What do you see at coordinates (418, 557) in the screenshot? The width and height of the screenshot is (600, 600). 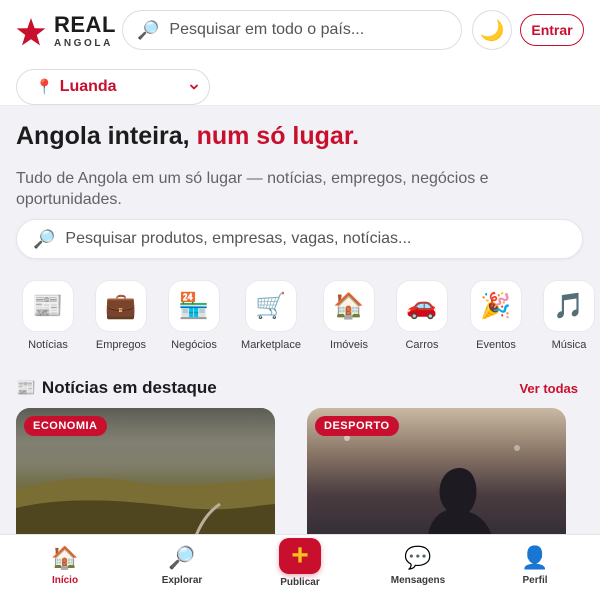 I see `chat-bubble-icon: 💬` at bounding box center [418, 557].